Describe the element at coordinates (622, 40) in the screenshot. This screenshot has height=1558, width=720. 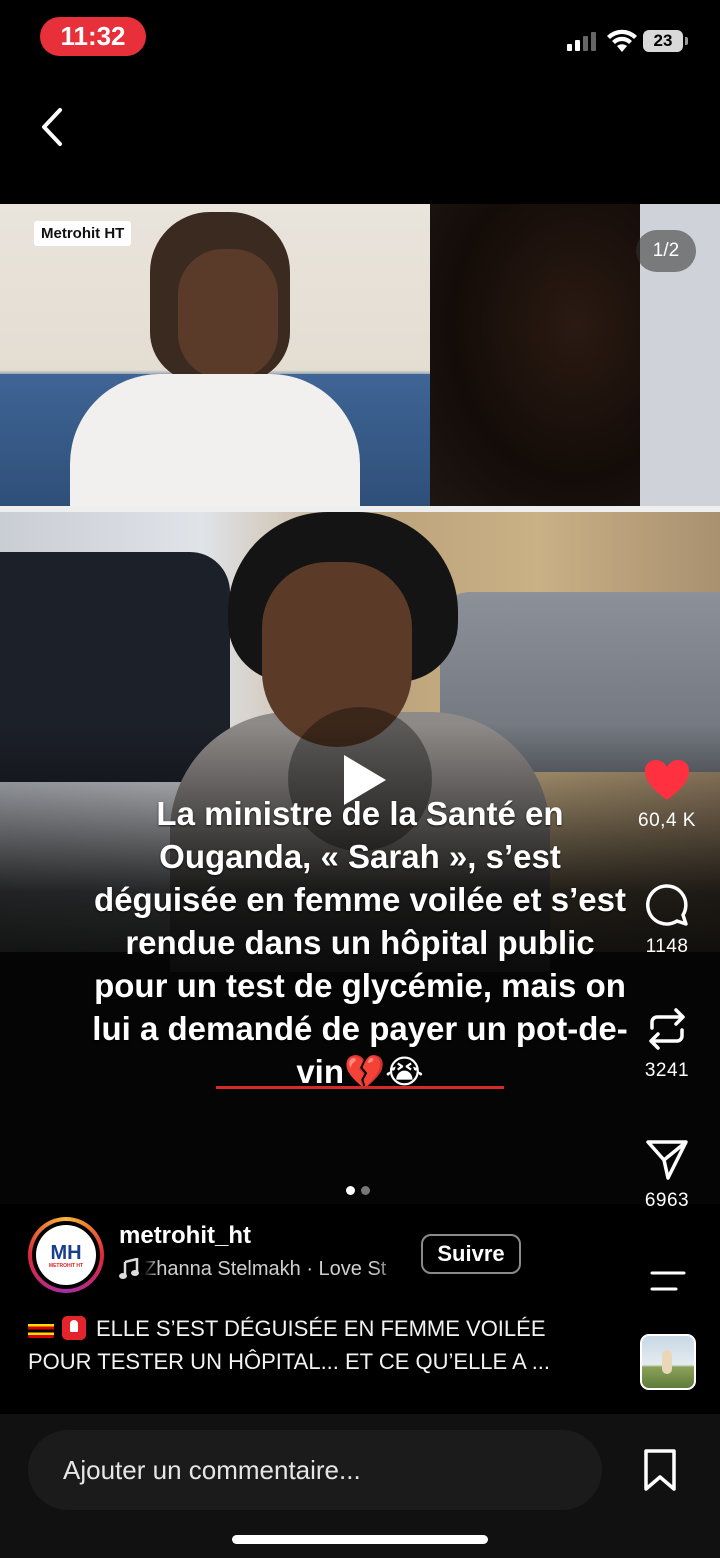
I see `wifi-icon` at that location.